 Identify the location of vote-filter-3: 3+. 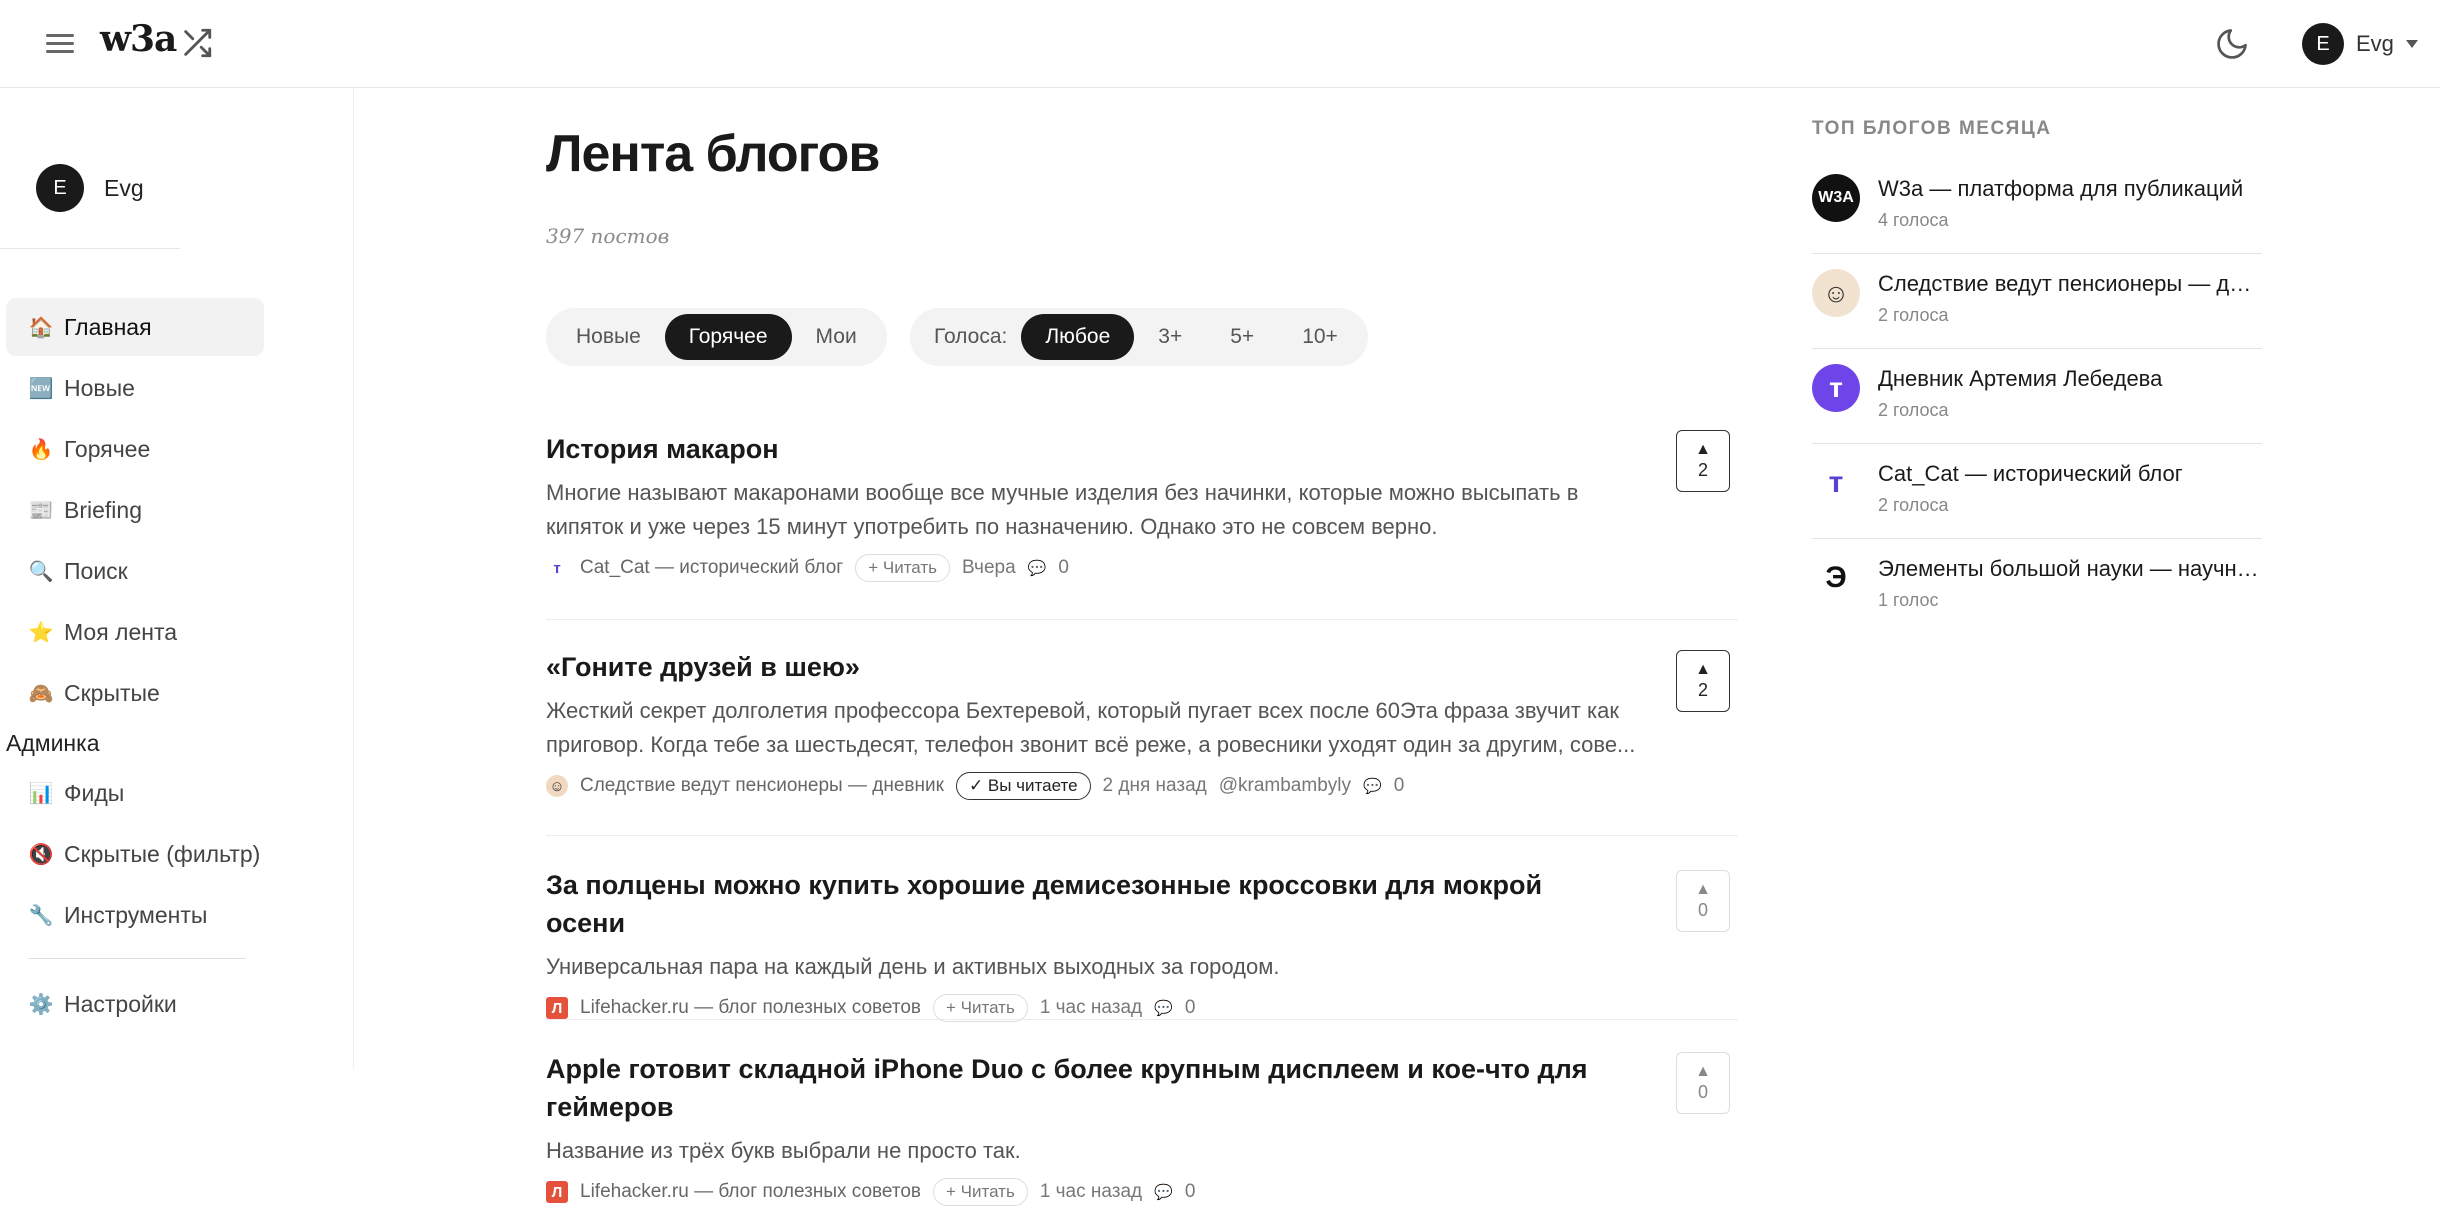
(1170, 337).